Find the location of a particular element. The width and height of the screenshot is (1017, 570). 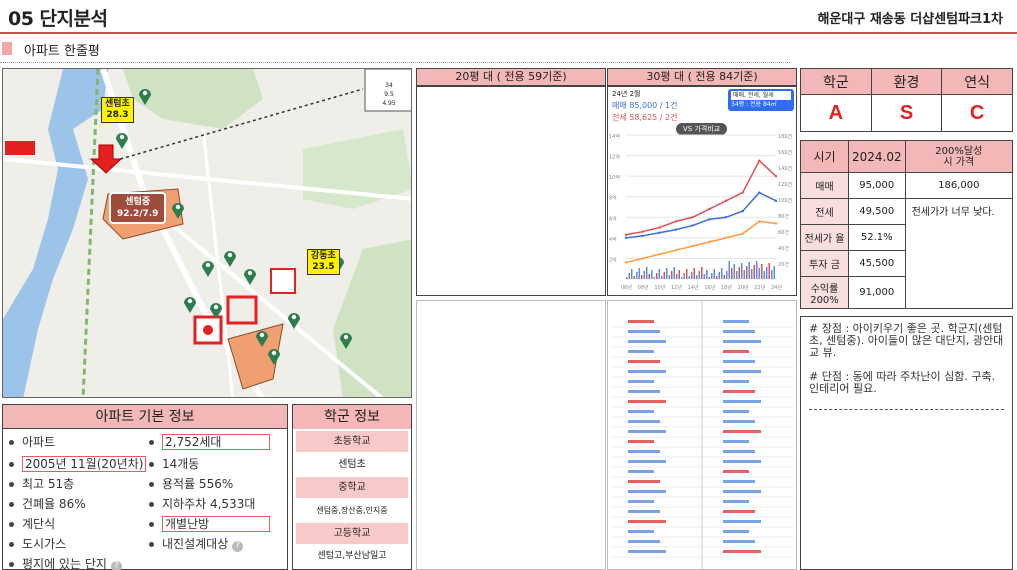

rating-value-age: C is located at coordinates (977, 113).